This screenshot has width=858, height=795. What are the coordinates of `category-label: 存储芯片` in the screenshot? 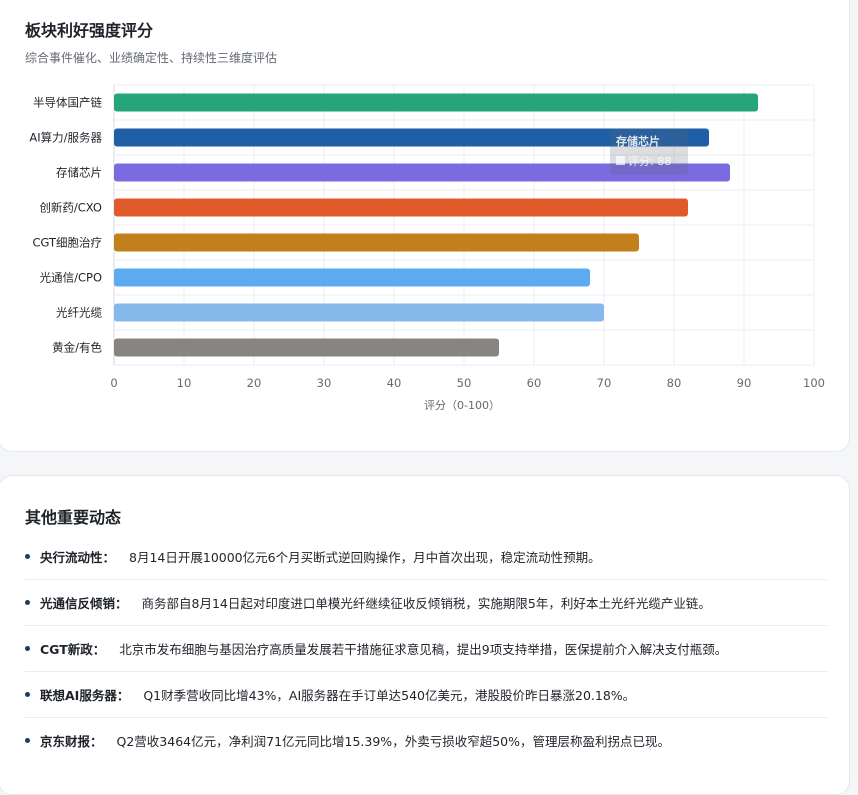 It's located at (79, 173).